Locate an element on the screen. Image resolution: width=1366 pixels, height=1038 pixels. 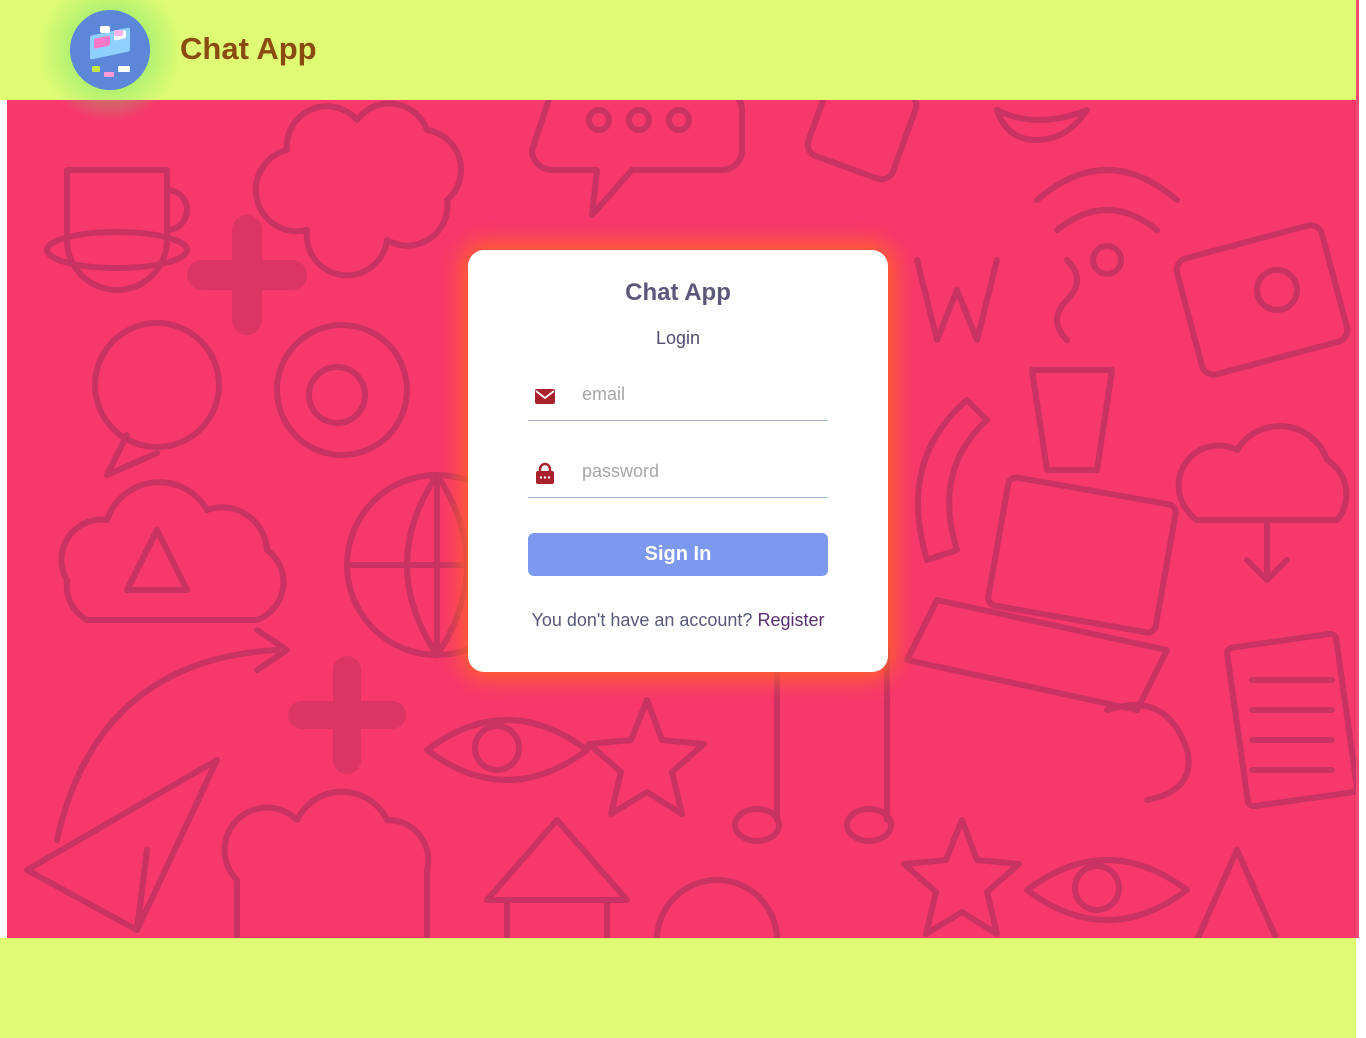
password-field-row is located at coordinates (678, 472).